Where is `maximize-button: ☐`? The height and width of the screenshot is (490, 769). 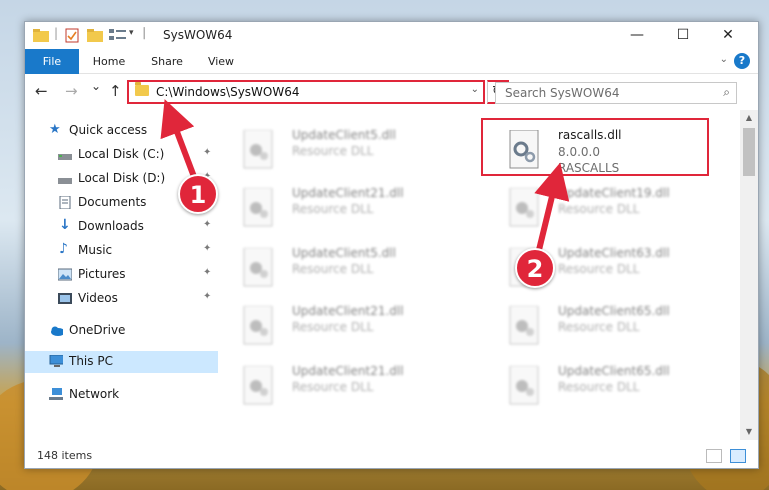
maximize-button: ☐ is located at coordinates (683, 35).